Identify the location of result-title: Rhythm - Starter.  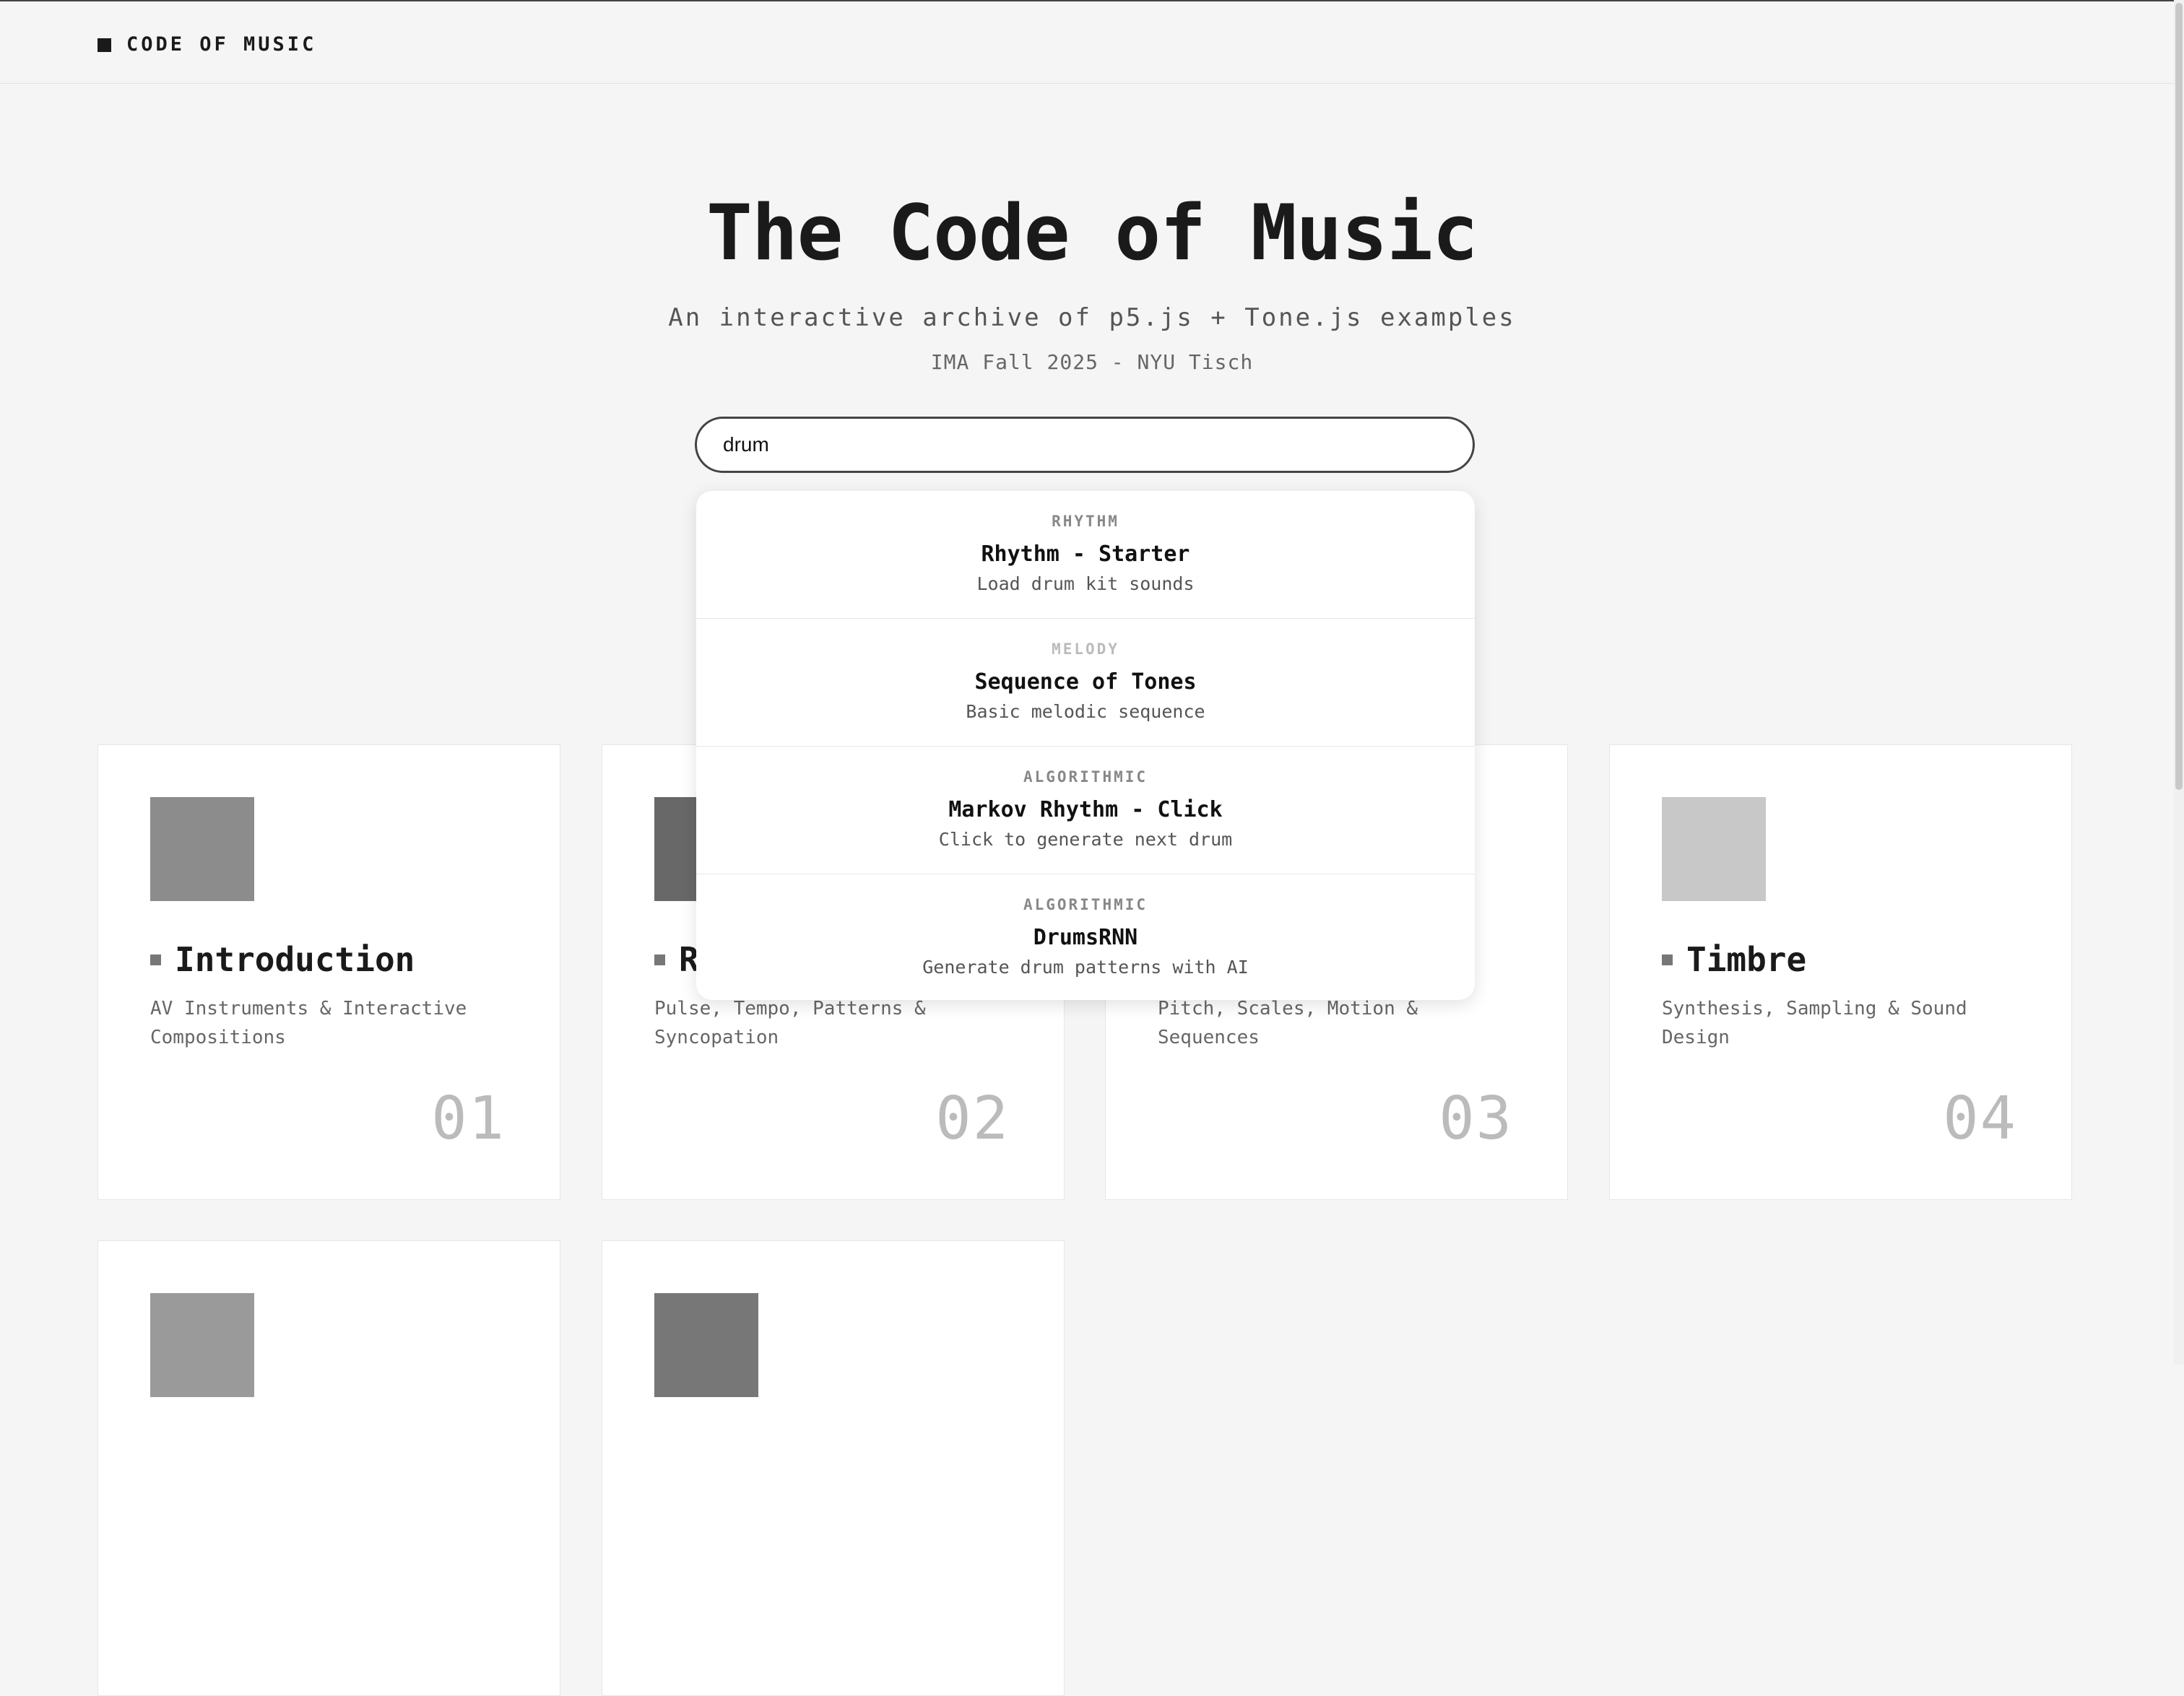
(1085, 554).